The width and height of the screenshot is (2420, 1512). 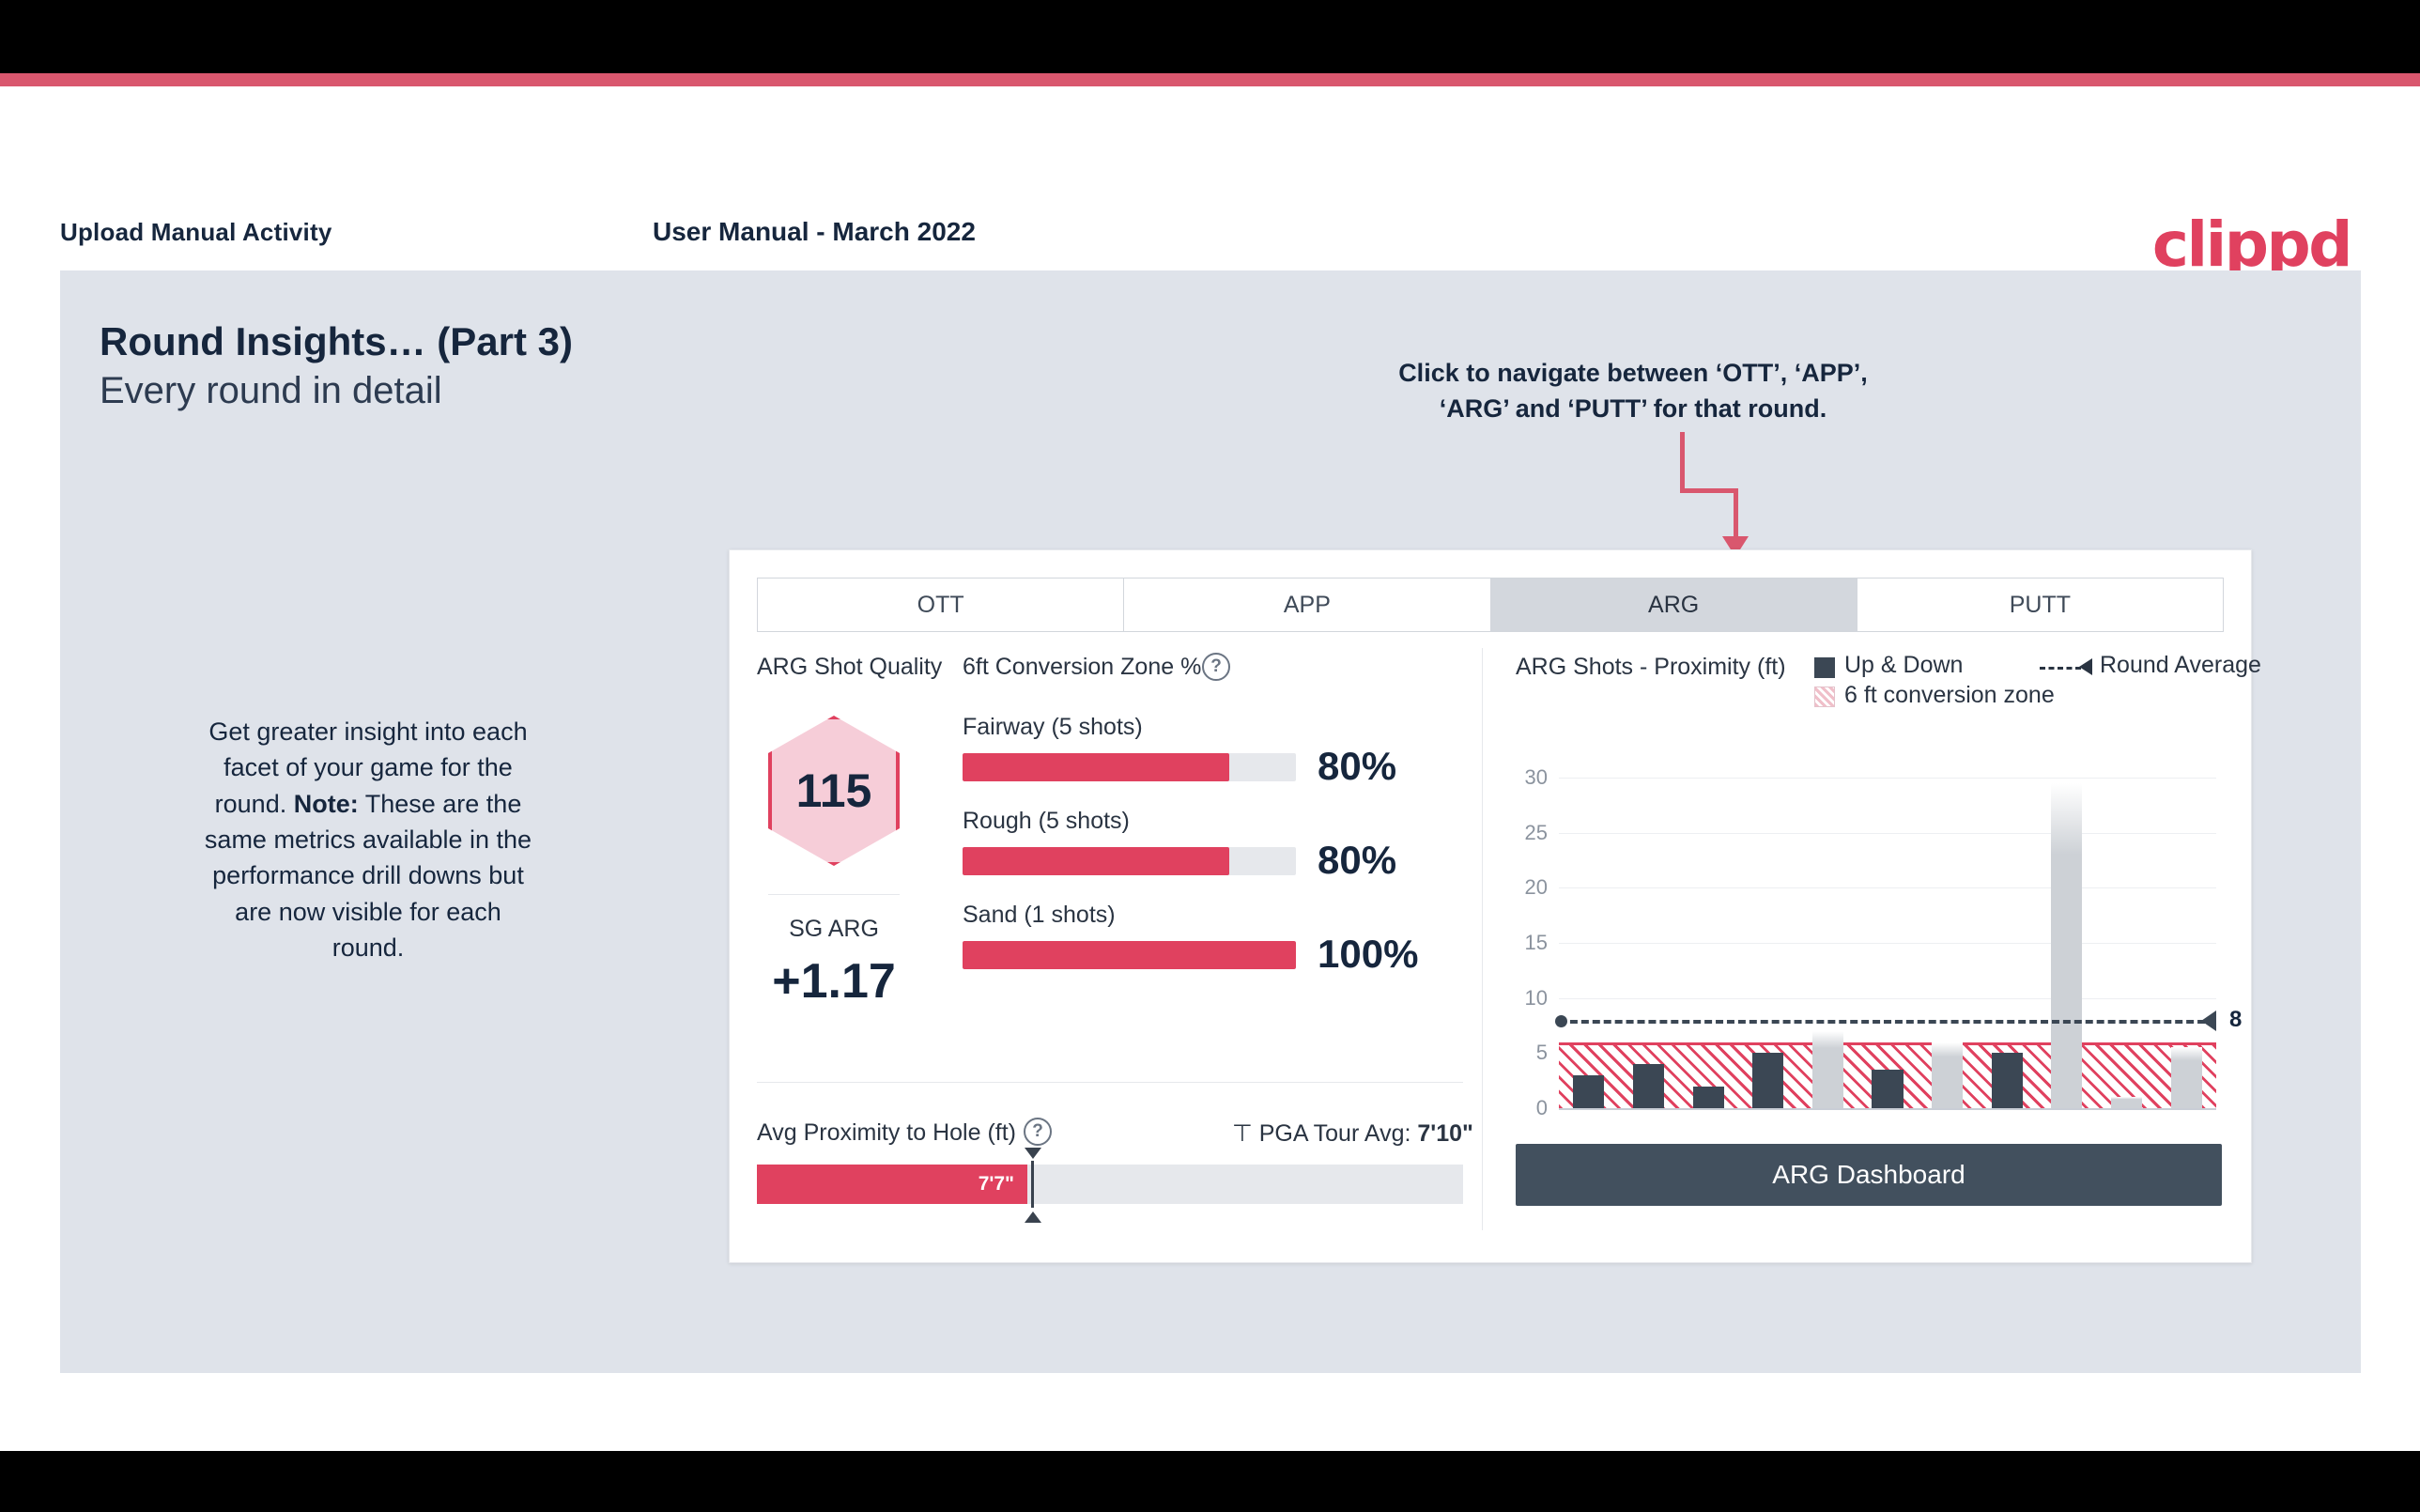 What do you see at coordinates (1887, 1023) in the screenshot?
I see `round-average-line` at bounding box center [1887, 1023].